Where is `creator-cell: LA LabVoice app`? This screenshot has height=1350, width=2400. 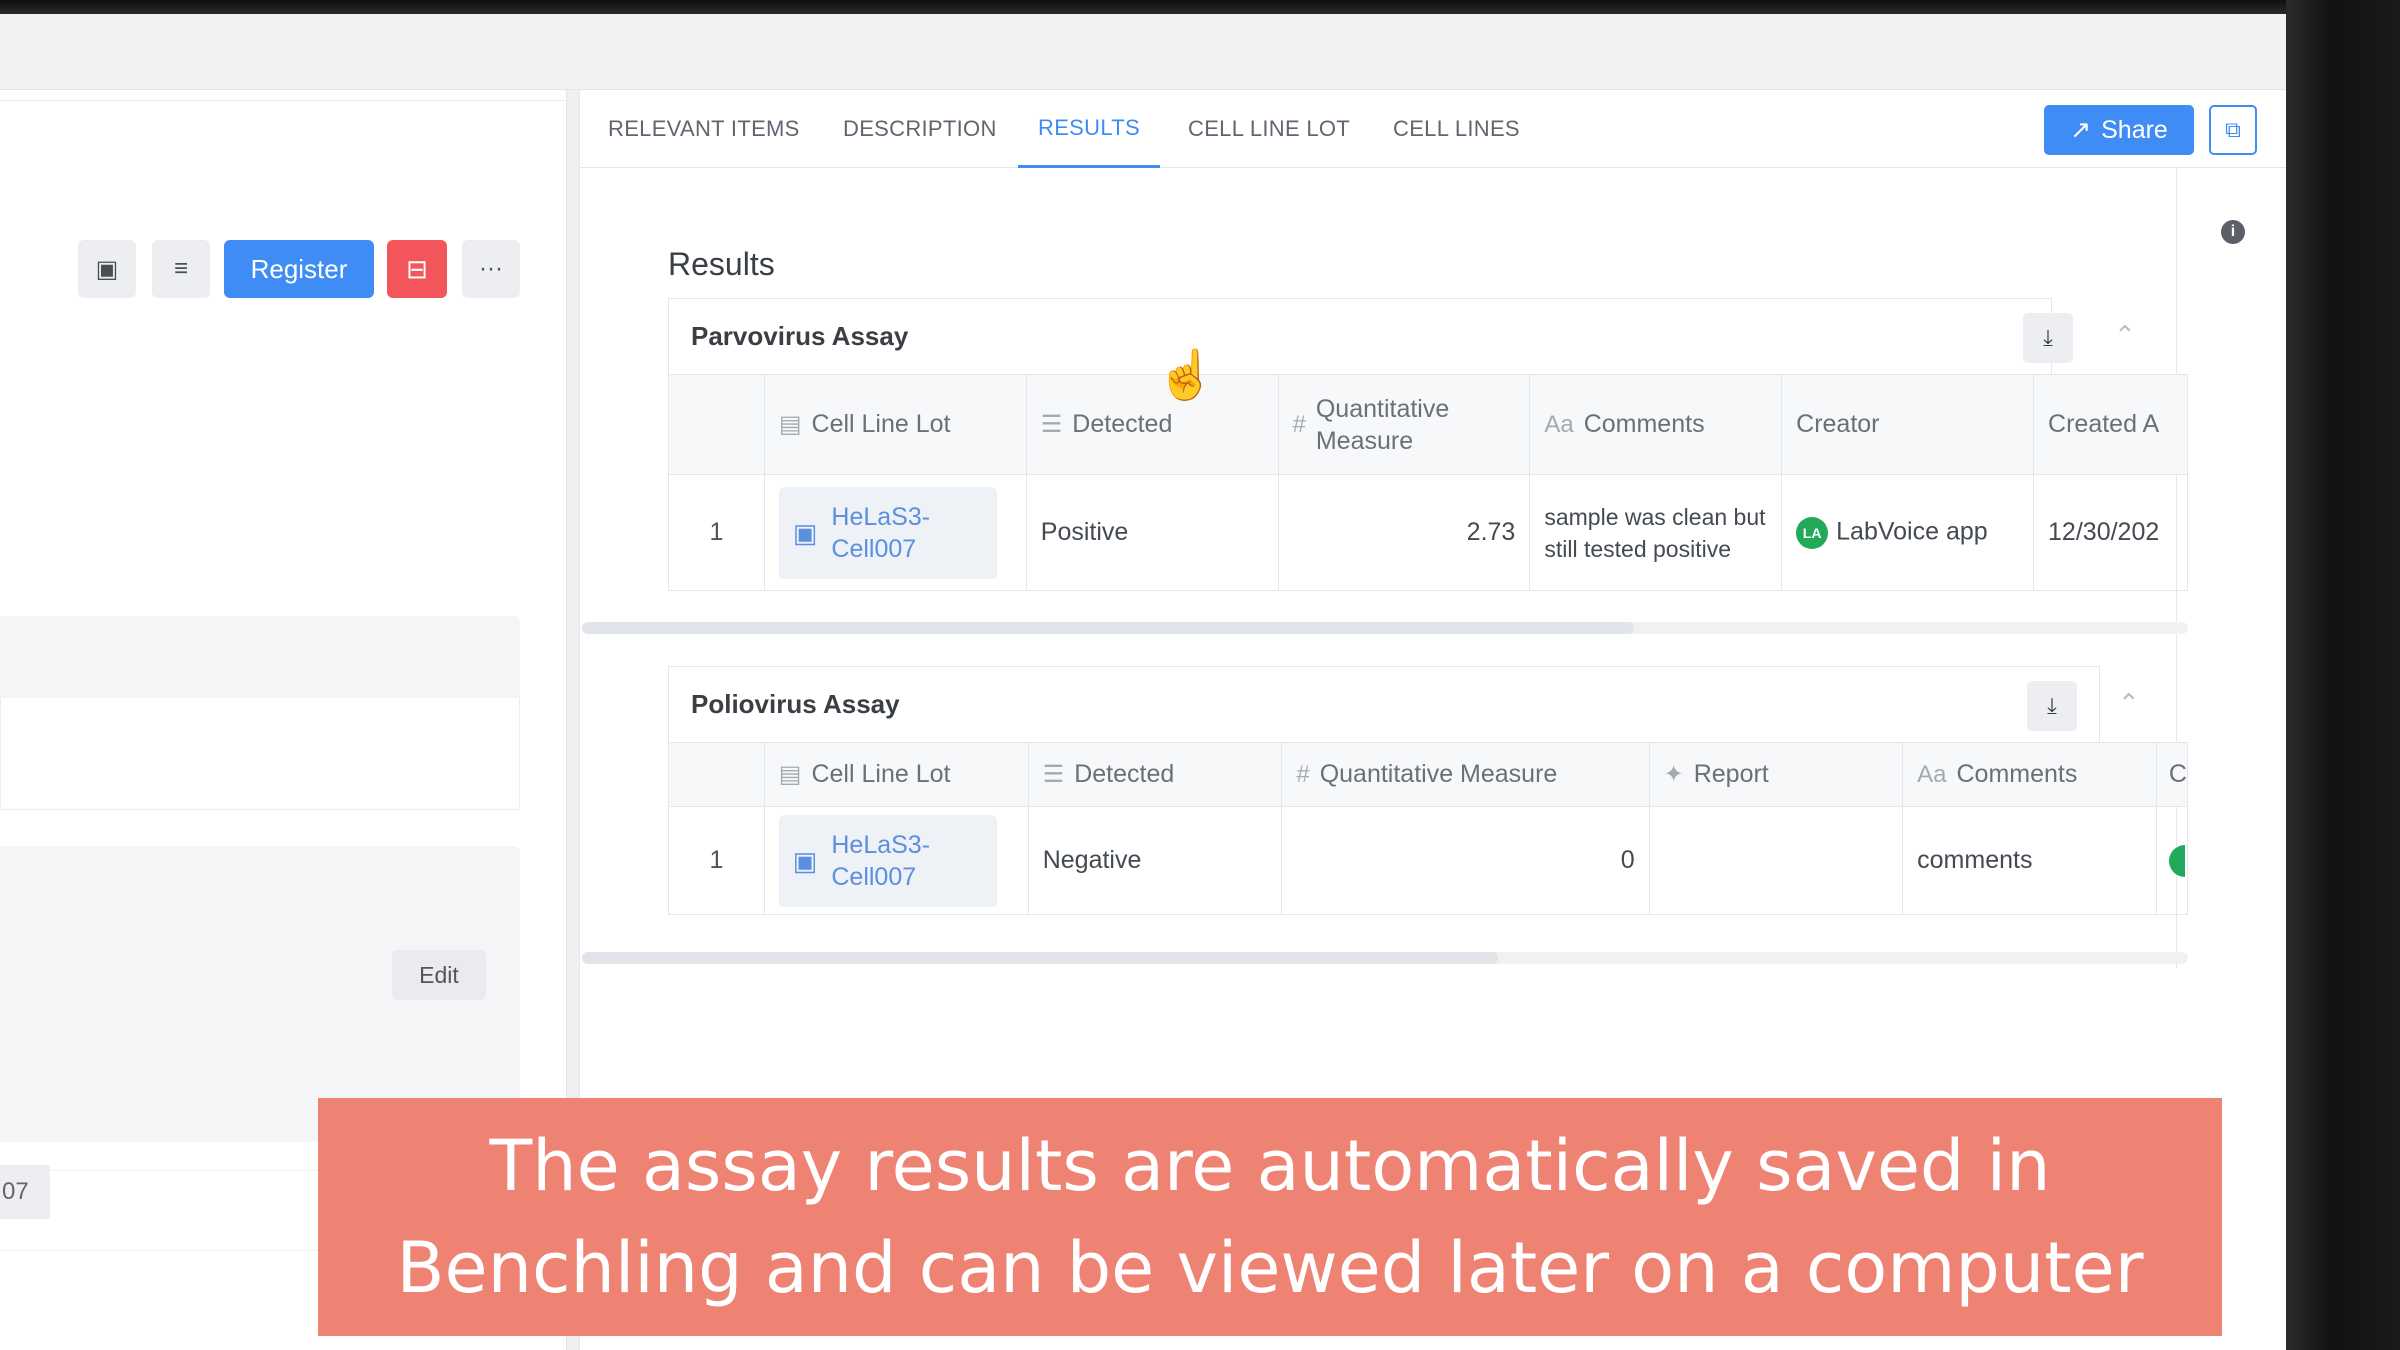
creator-cell: LA LabVoice app is located at coordinates (1908, 532).